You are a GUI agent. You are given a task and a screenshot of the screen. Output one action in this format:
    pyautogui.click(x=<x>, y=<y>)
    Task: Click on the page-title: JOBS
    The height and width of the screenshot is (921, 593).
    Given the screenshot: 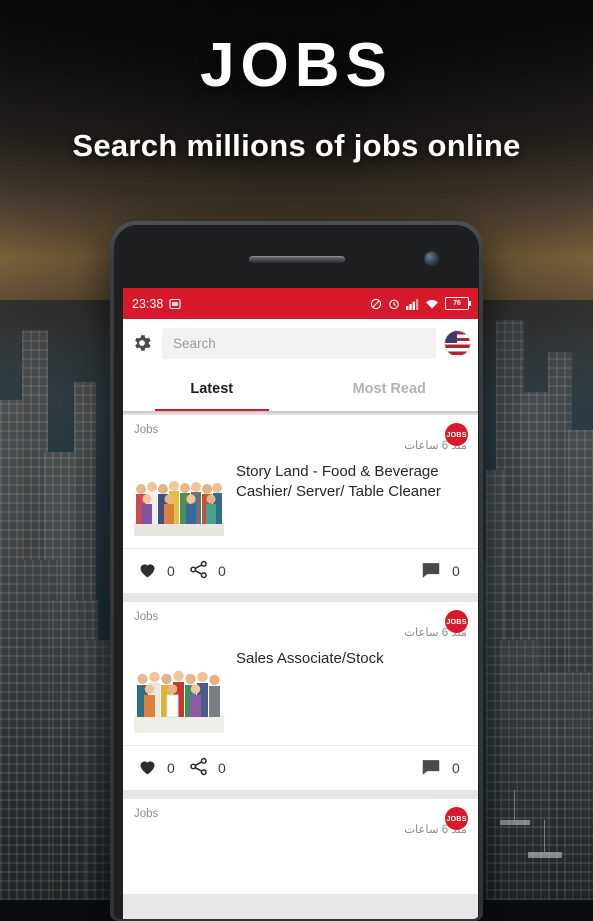 What is the action you would take?
    pyautogui.click(x=296, y=65)
    